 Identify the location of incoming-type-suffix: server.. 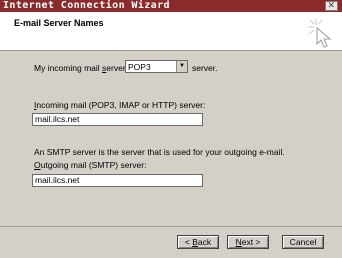
(205, 68).